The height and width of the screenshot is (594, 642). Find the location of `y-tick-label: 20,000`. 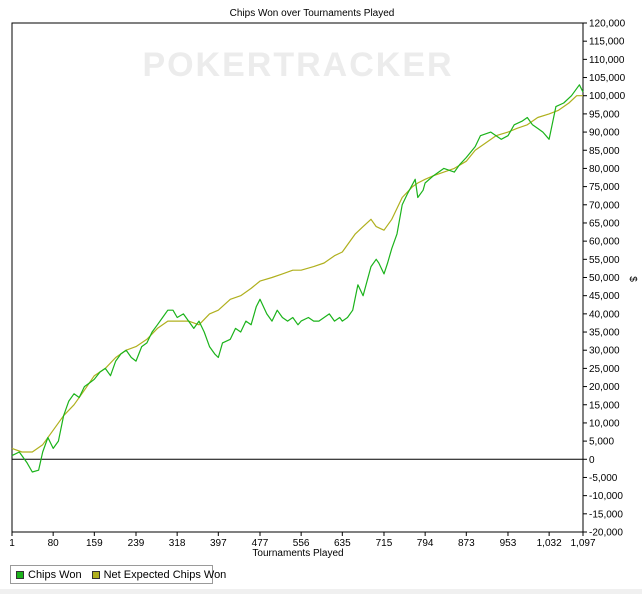

y-tick-label: 20,000 is located at coordinates (604, 387).